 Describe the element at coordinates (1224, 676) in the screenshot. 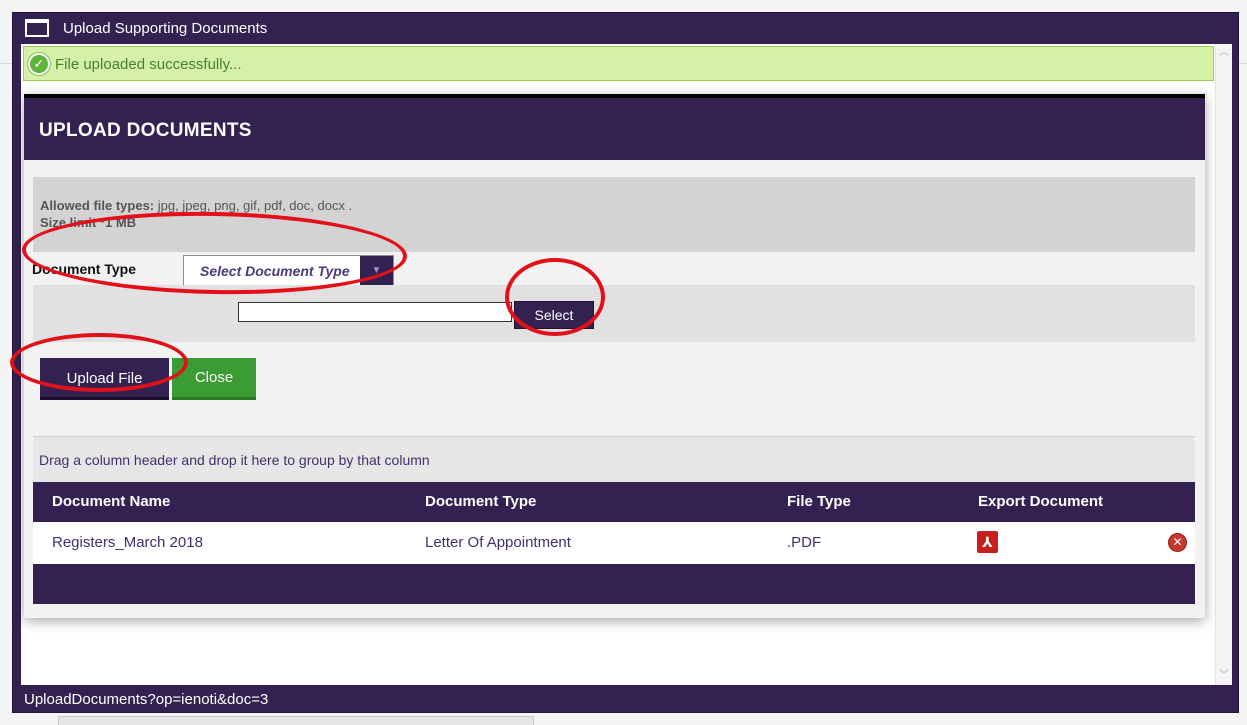

I see `scroll-down-icon: ﹀` at that location.